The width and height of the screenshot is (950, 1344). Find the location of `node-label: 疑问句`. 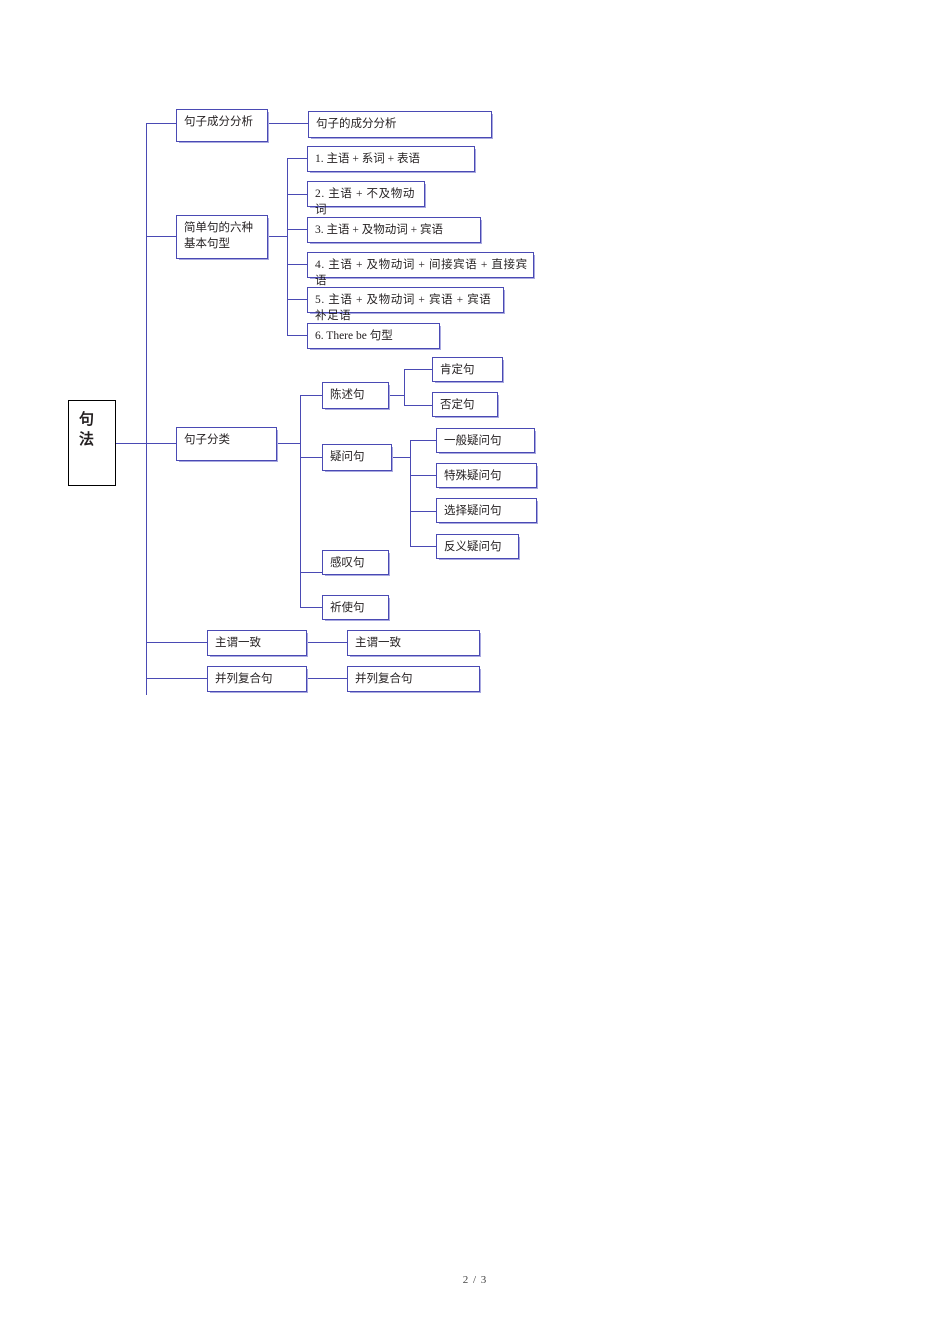

node-label: 疑问句 is located at coordinates (347, 457).